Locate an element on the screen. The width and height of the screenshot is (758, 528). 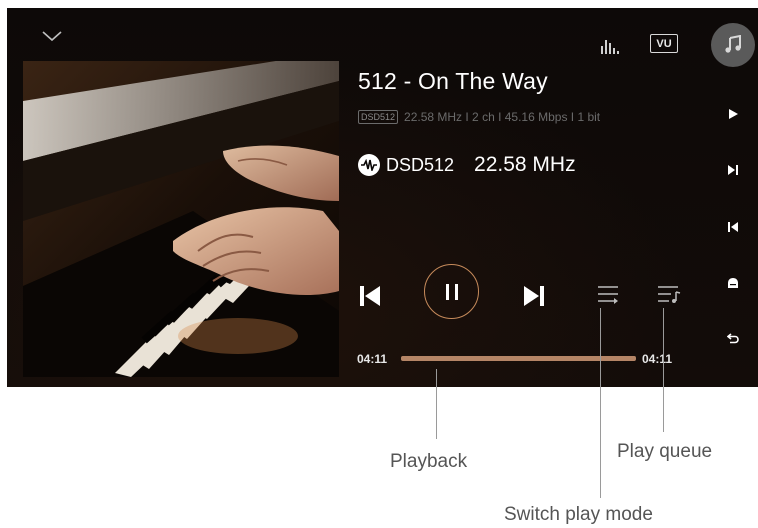
callout-playback: Playback is located at coordinates (429, 461).